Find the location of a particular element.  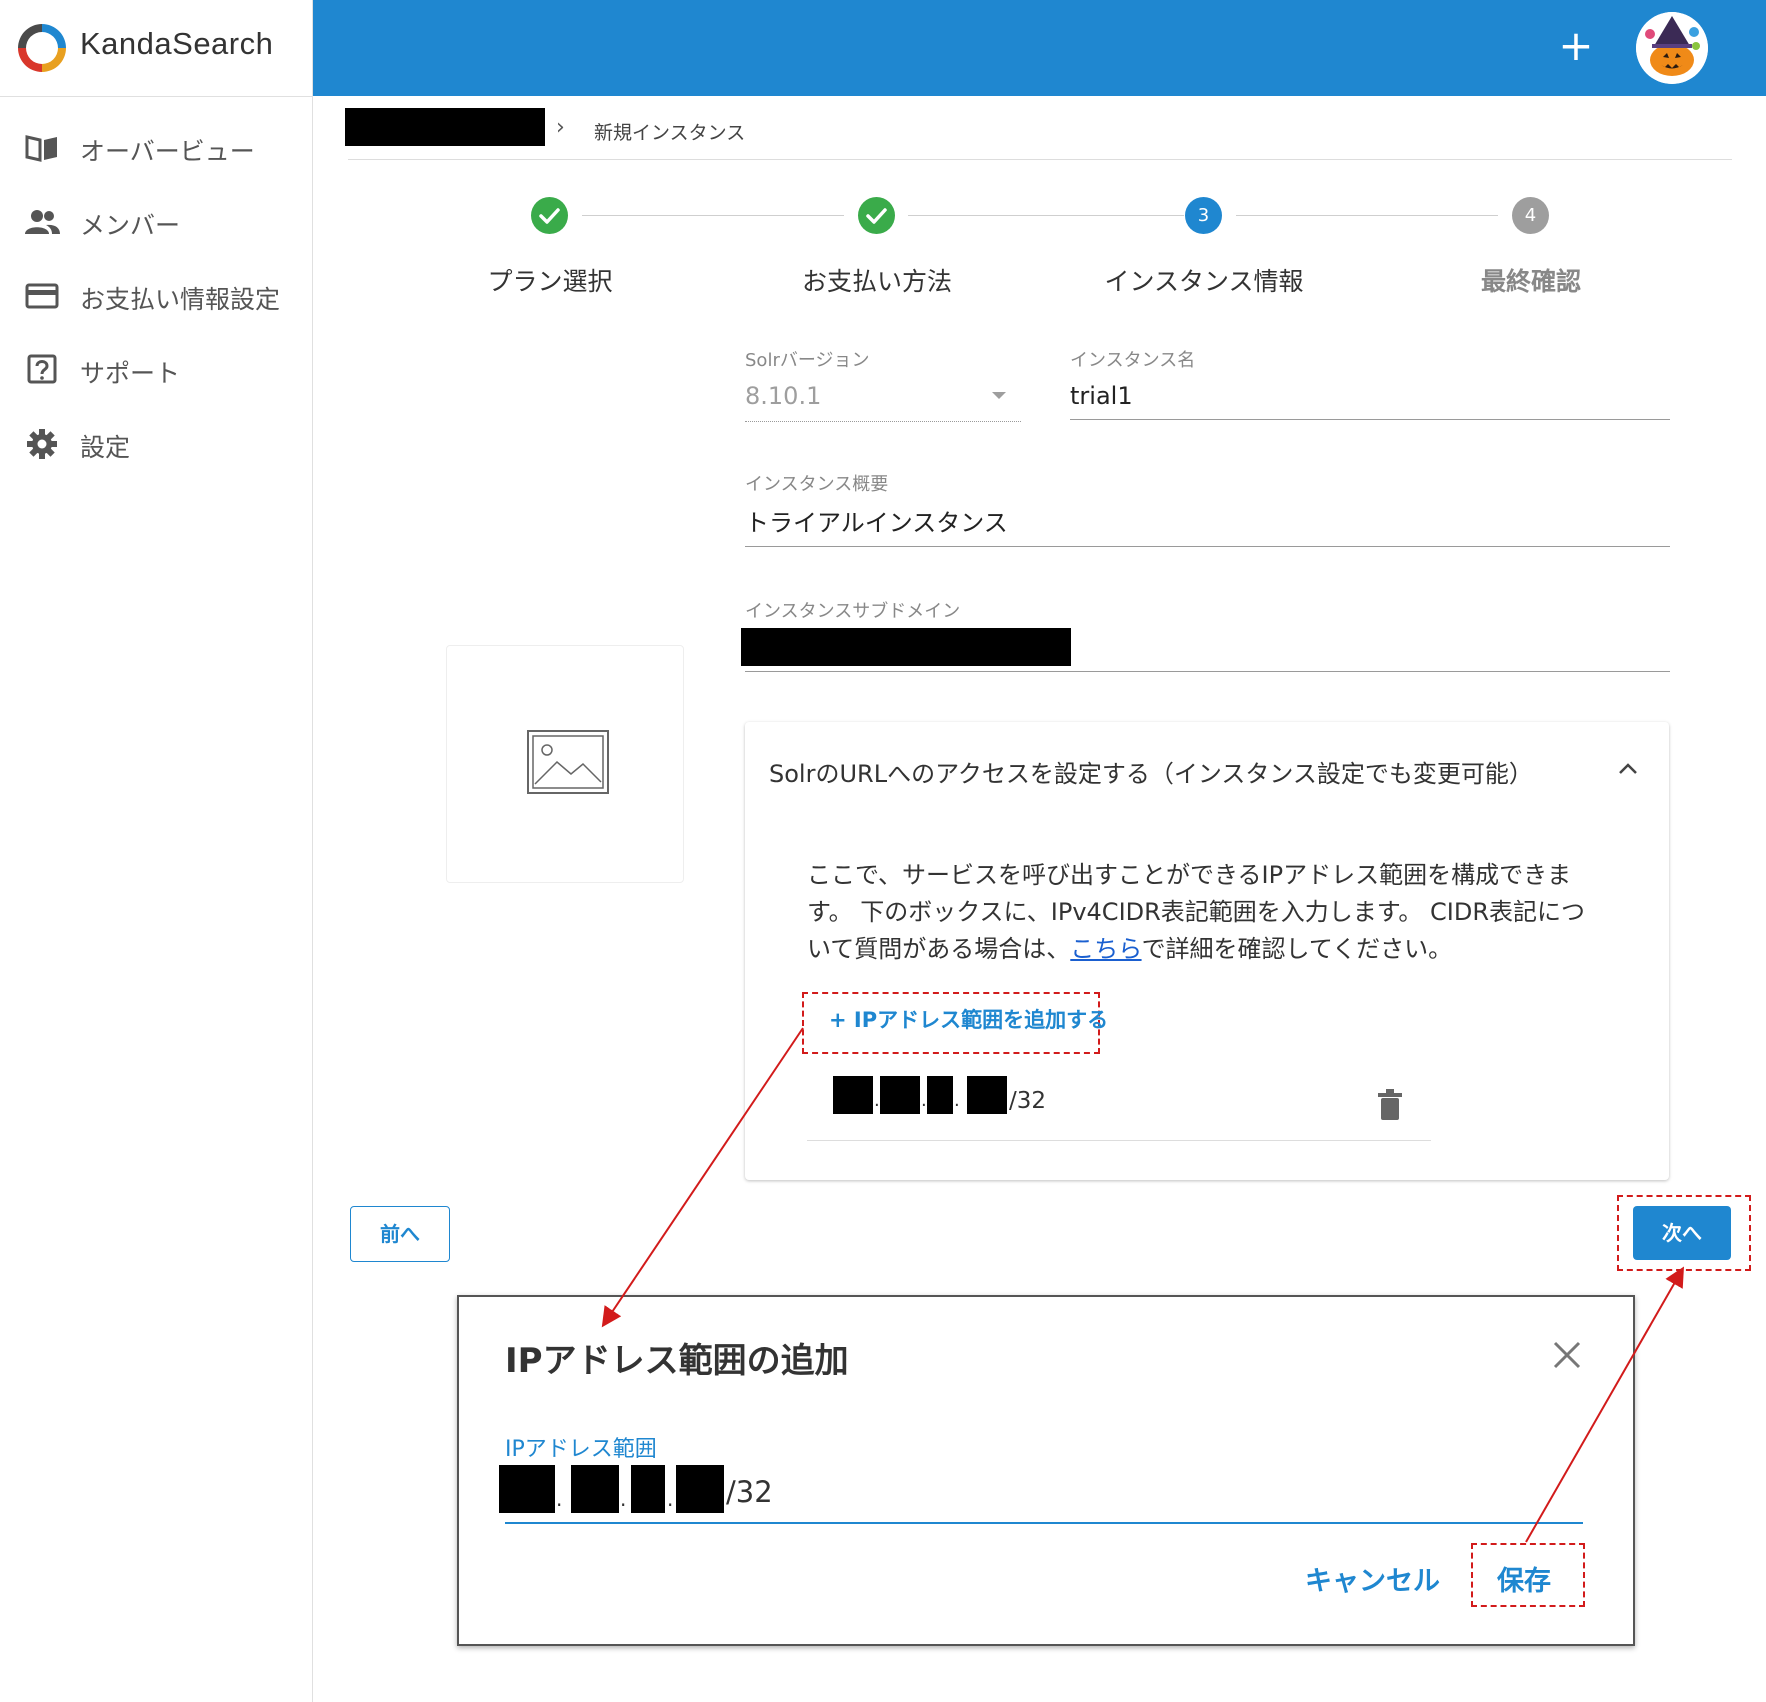

sidebar-item-settings: 設定 is located at coordinates (156, 444).